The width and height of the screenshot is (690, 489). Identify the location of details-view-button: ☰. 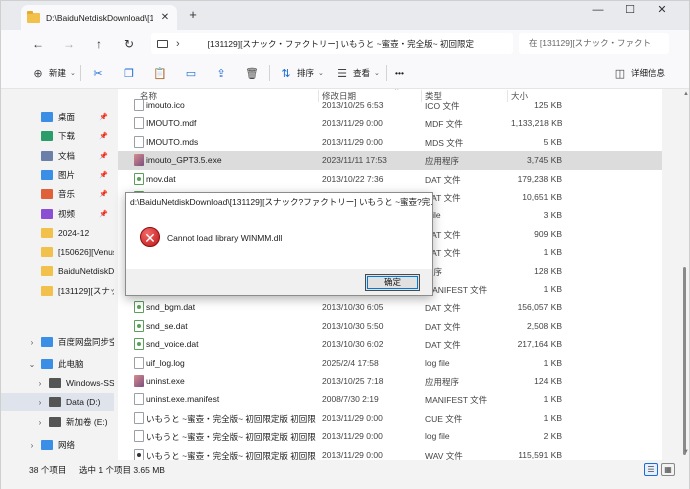
(651, 469).